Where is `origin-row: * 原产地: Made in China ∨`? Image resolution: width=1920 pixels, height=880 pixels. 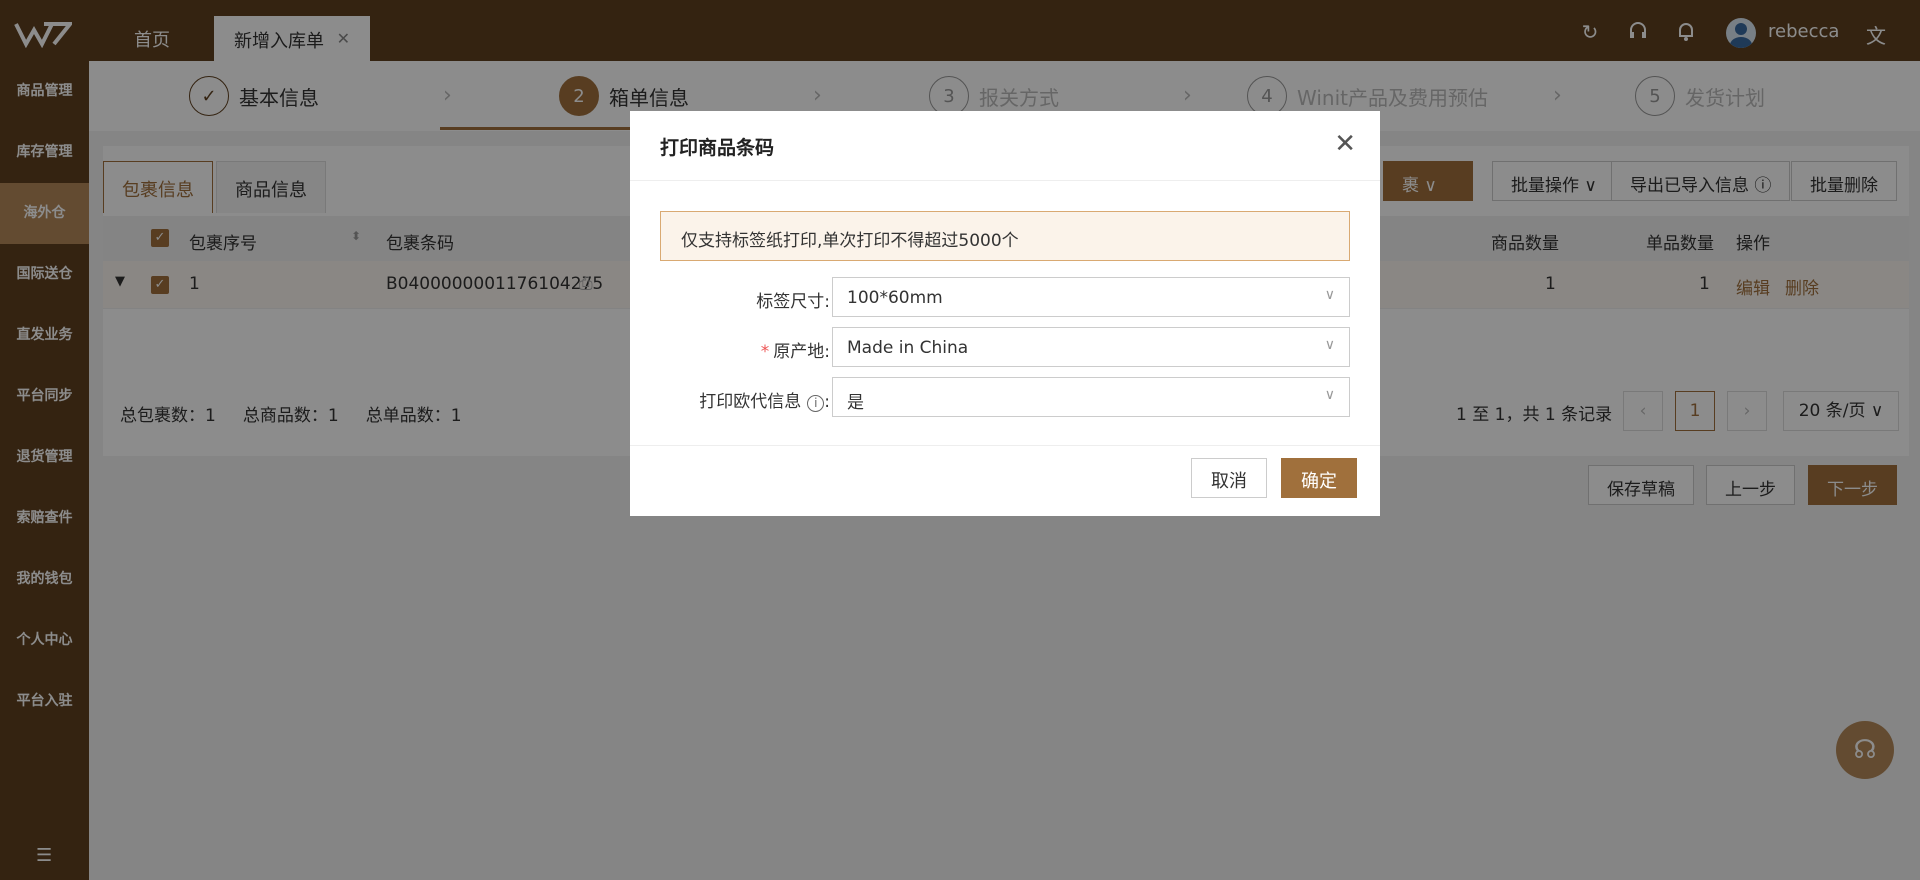
origin-row: * 原产地: Made in China ∨ is located at coordinates (1005, 347).